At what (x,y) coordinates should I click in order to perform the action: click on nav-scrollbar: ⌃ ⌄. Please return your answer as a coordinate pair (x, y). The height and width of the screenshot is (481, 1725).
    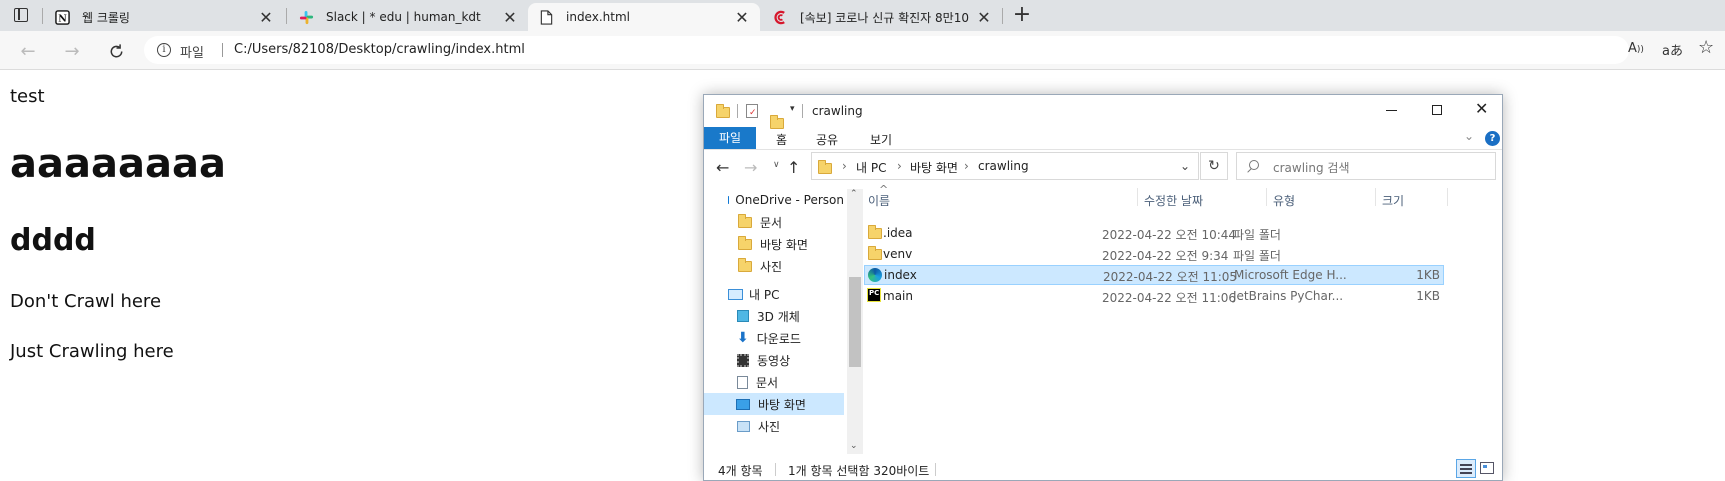
    Looking at the image, I should click on (855, 321).